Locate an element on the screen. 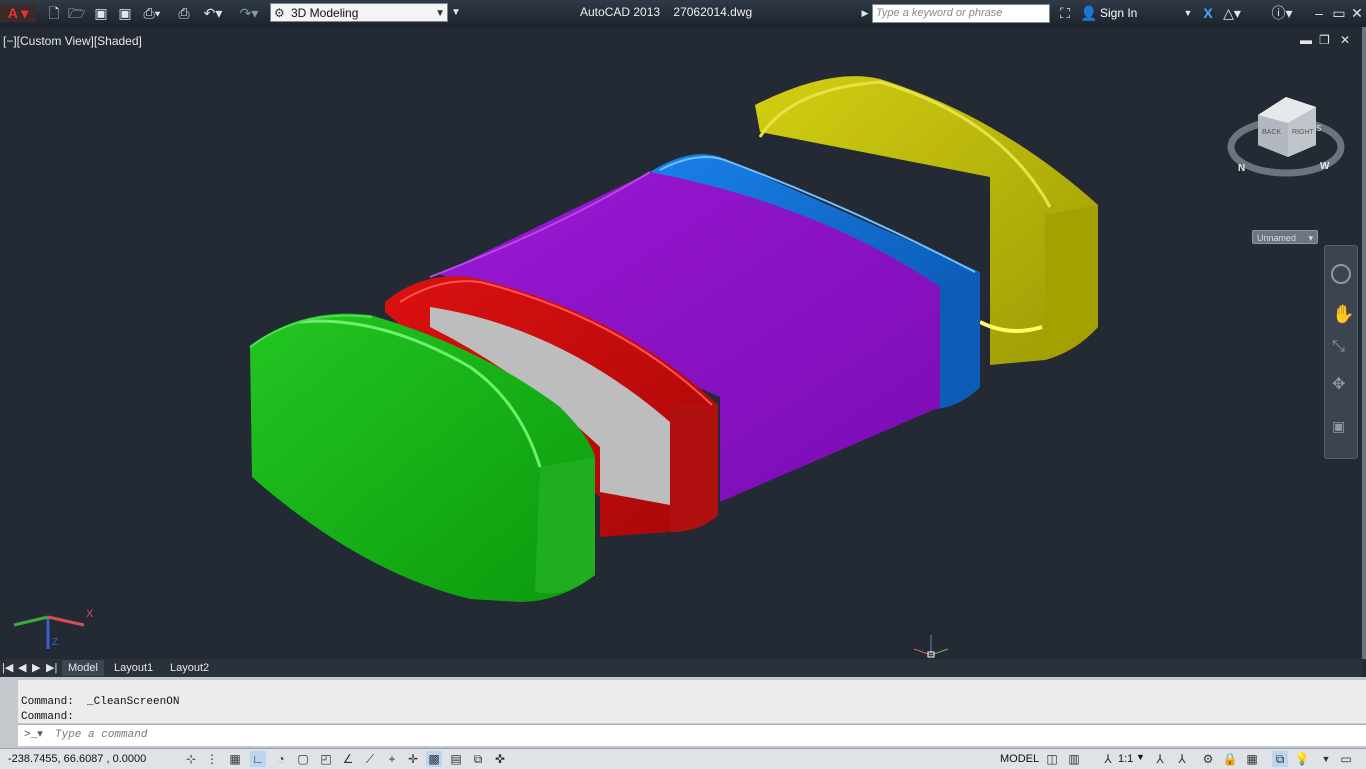  lock-icon: 🔒 is located at coordinates (1230, 759).